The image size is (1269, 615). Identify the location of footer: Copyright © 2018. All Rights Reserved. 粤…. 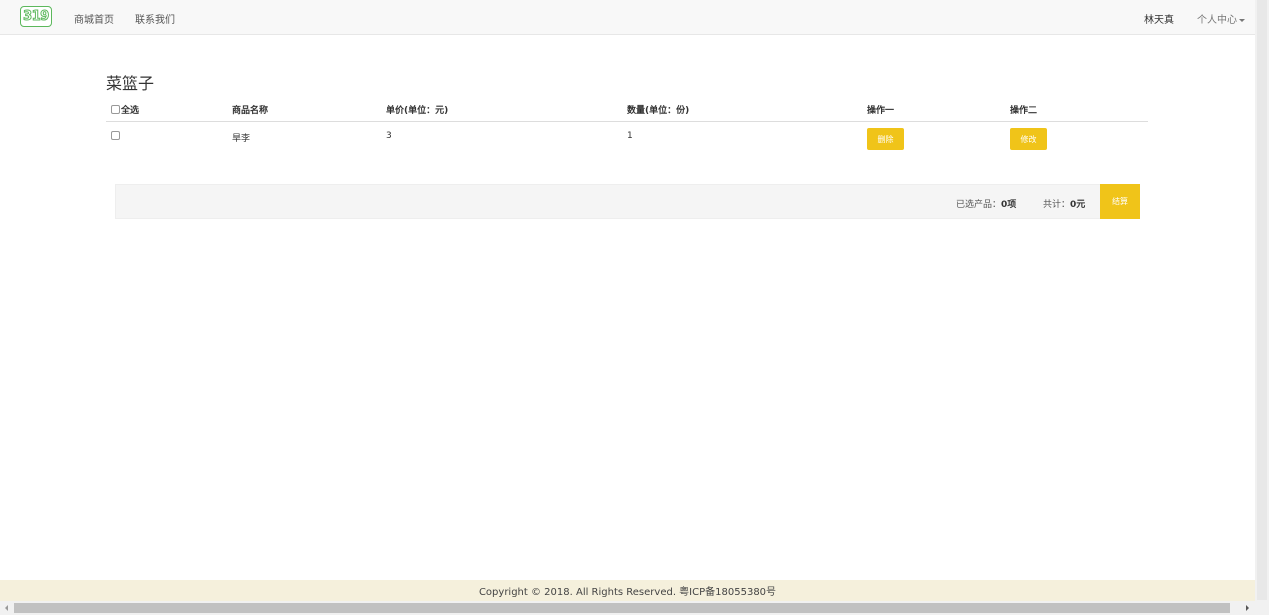
(627, 590).